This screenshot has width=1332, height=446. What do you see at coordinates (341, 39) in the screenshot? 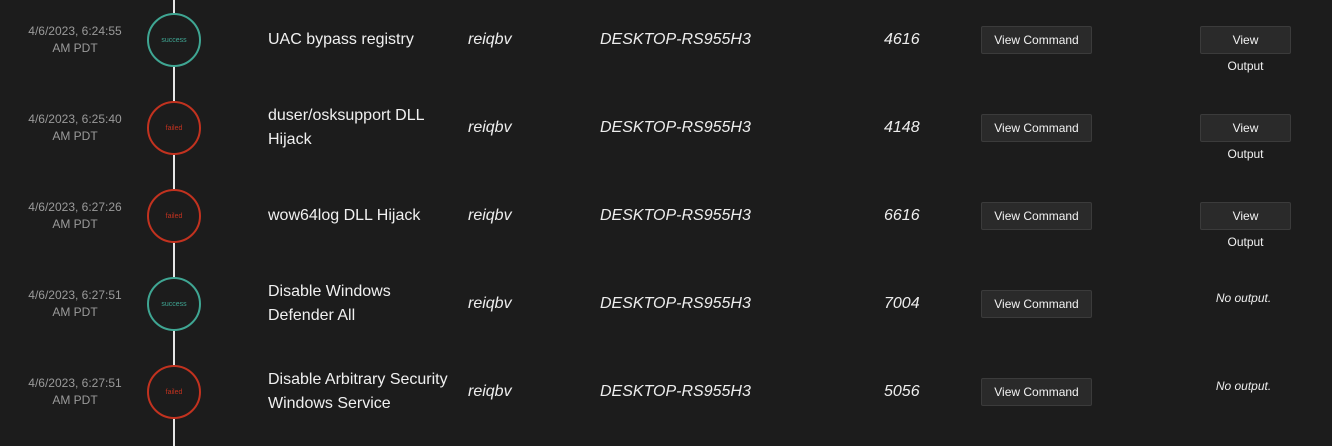
I see `command-name: UAC bypass registry` at bounding box center [341, 39].